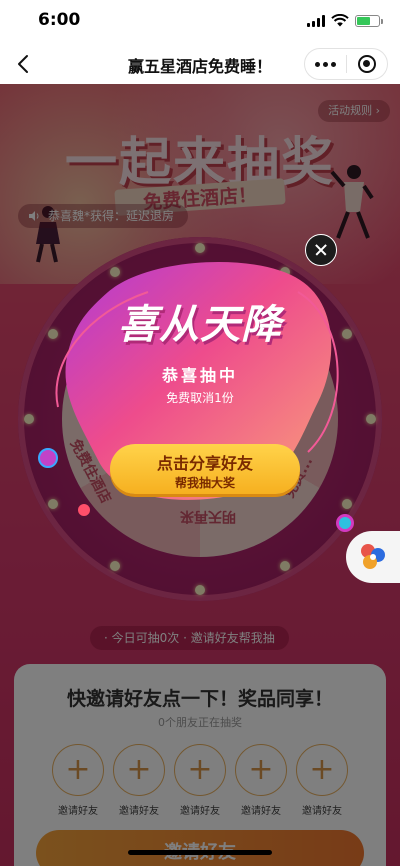 The image size is (400, 866). I want to click on wifi-icon, so click(340, 20).